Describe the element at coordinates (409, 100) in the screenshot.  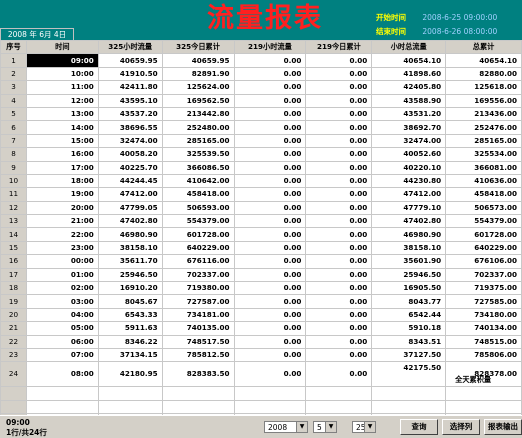
I see `table-cell: 43588.90` at that location.